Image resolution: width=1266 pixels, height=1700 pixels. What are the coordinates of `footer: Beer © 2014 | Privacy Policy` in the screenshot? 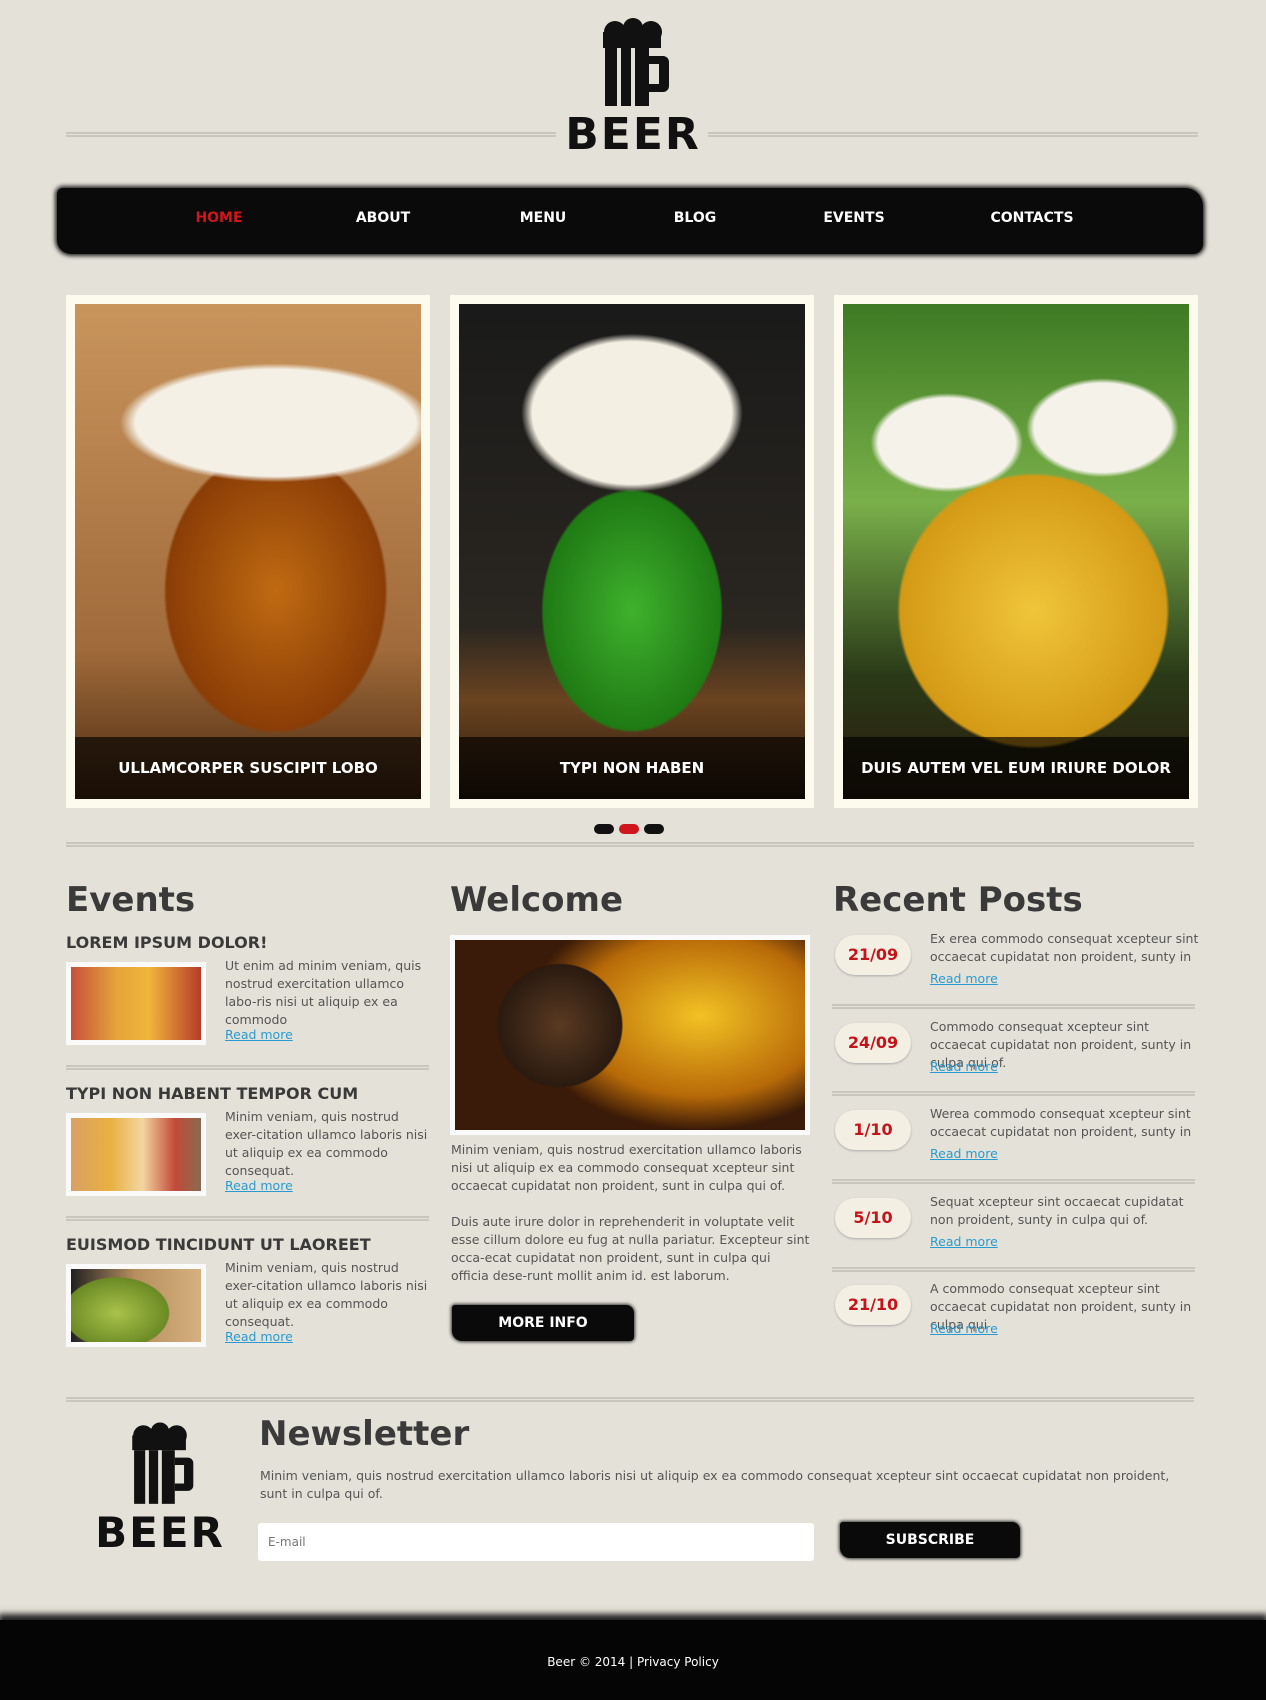 It's located at (633, 1660).